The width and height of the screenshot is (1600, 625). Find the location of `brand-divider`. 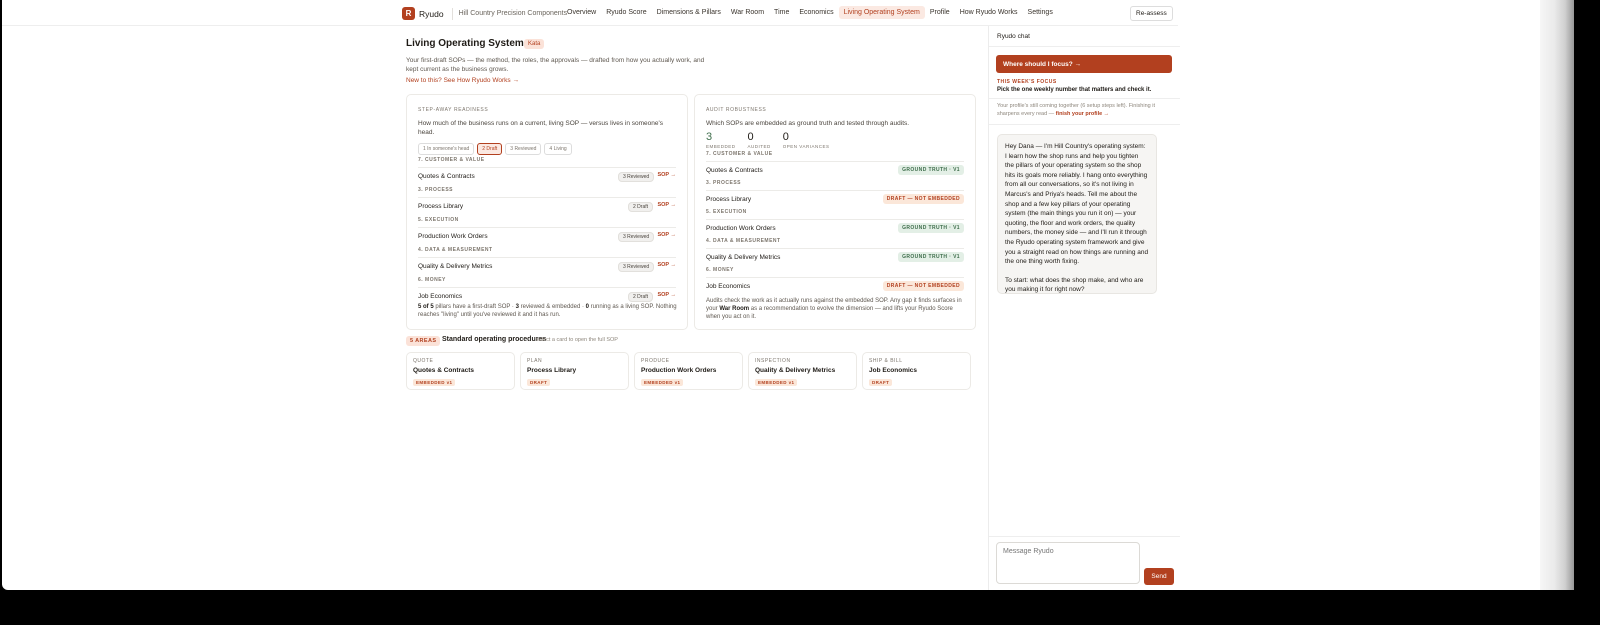

brand-divider is located at coordinates (452, 13).